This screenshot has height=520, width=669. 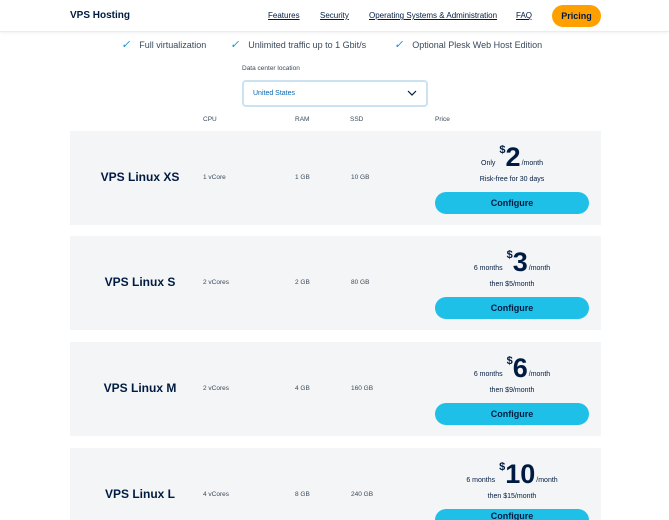 What do you see at coordinates (513, 157) in the screenshot?
I see `price-amount: 2` at bounding box center [513, 157].